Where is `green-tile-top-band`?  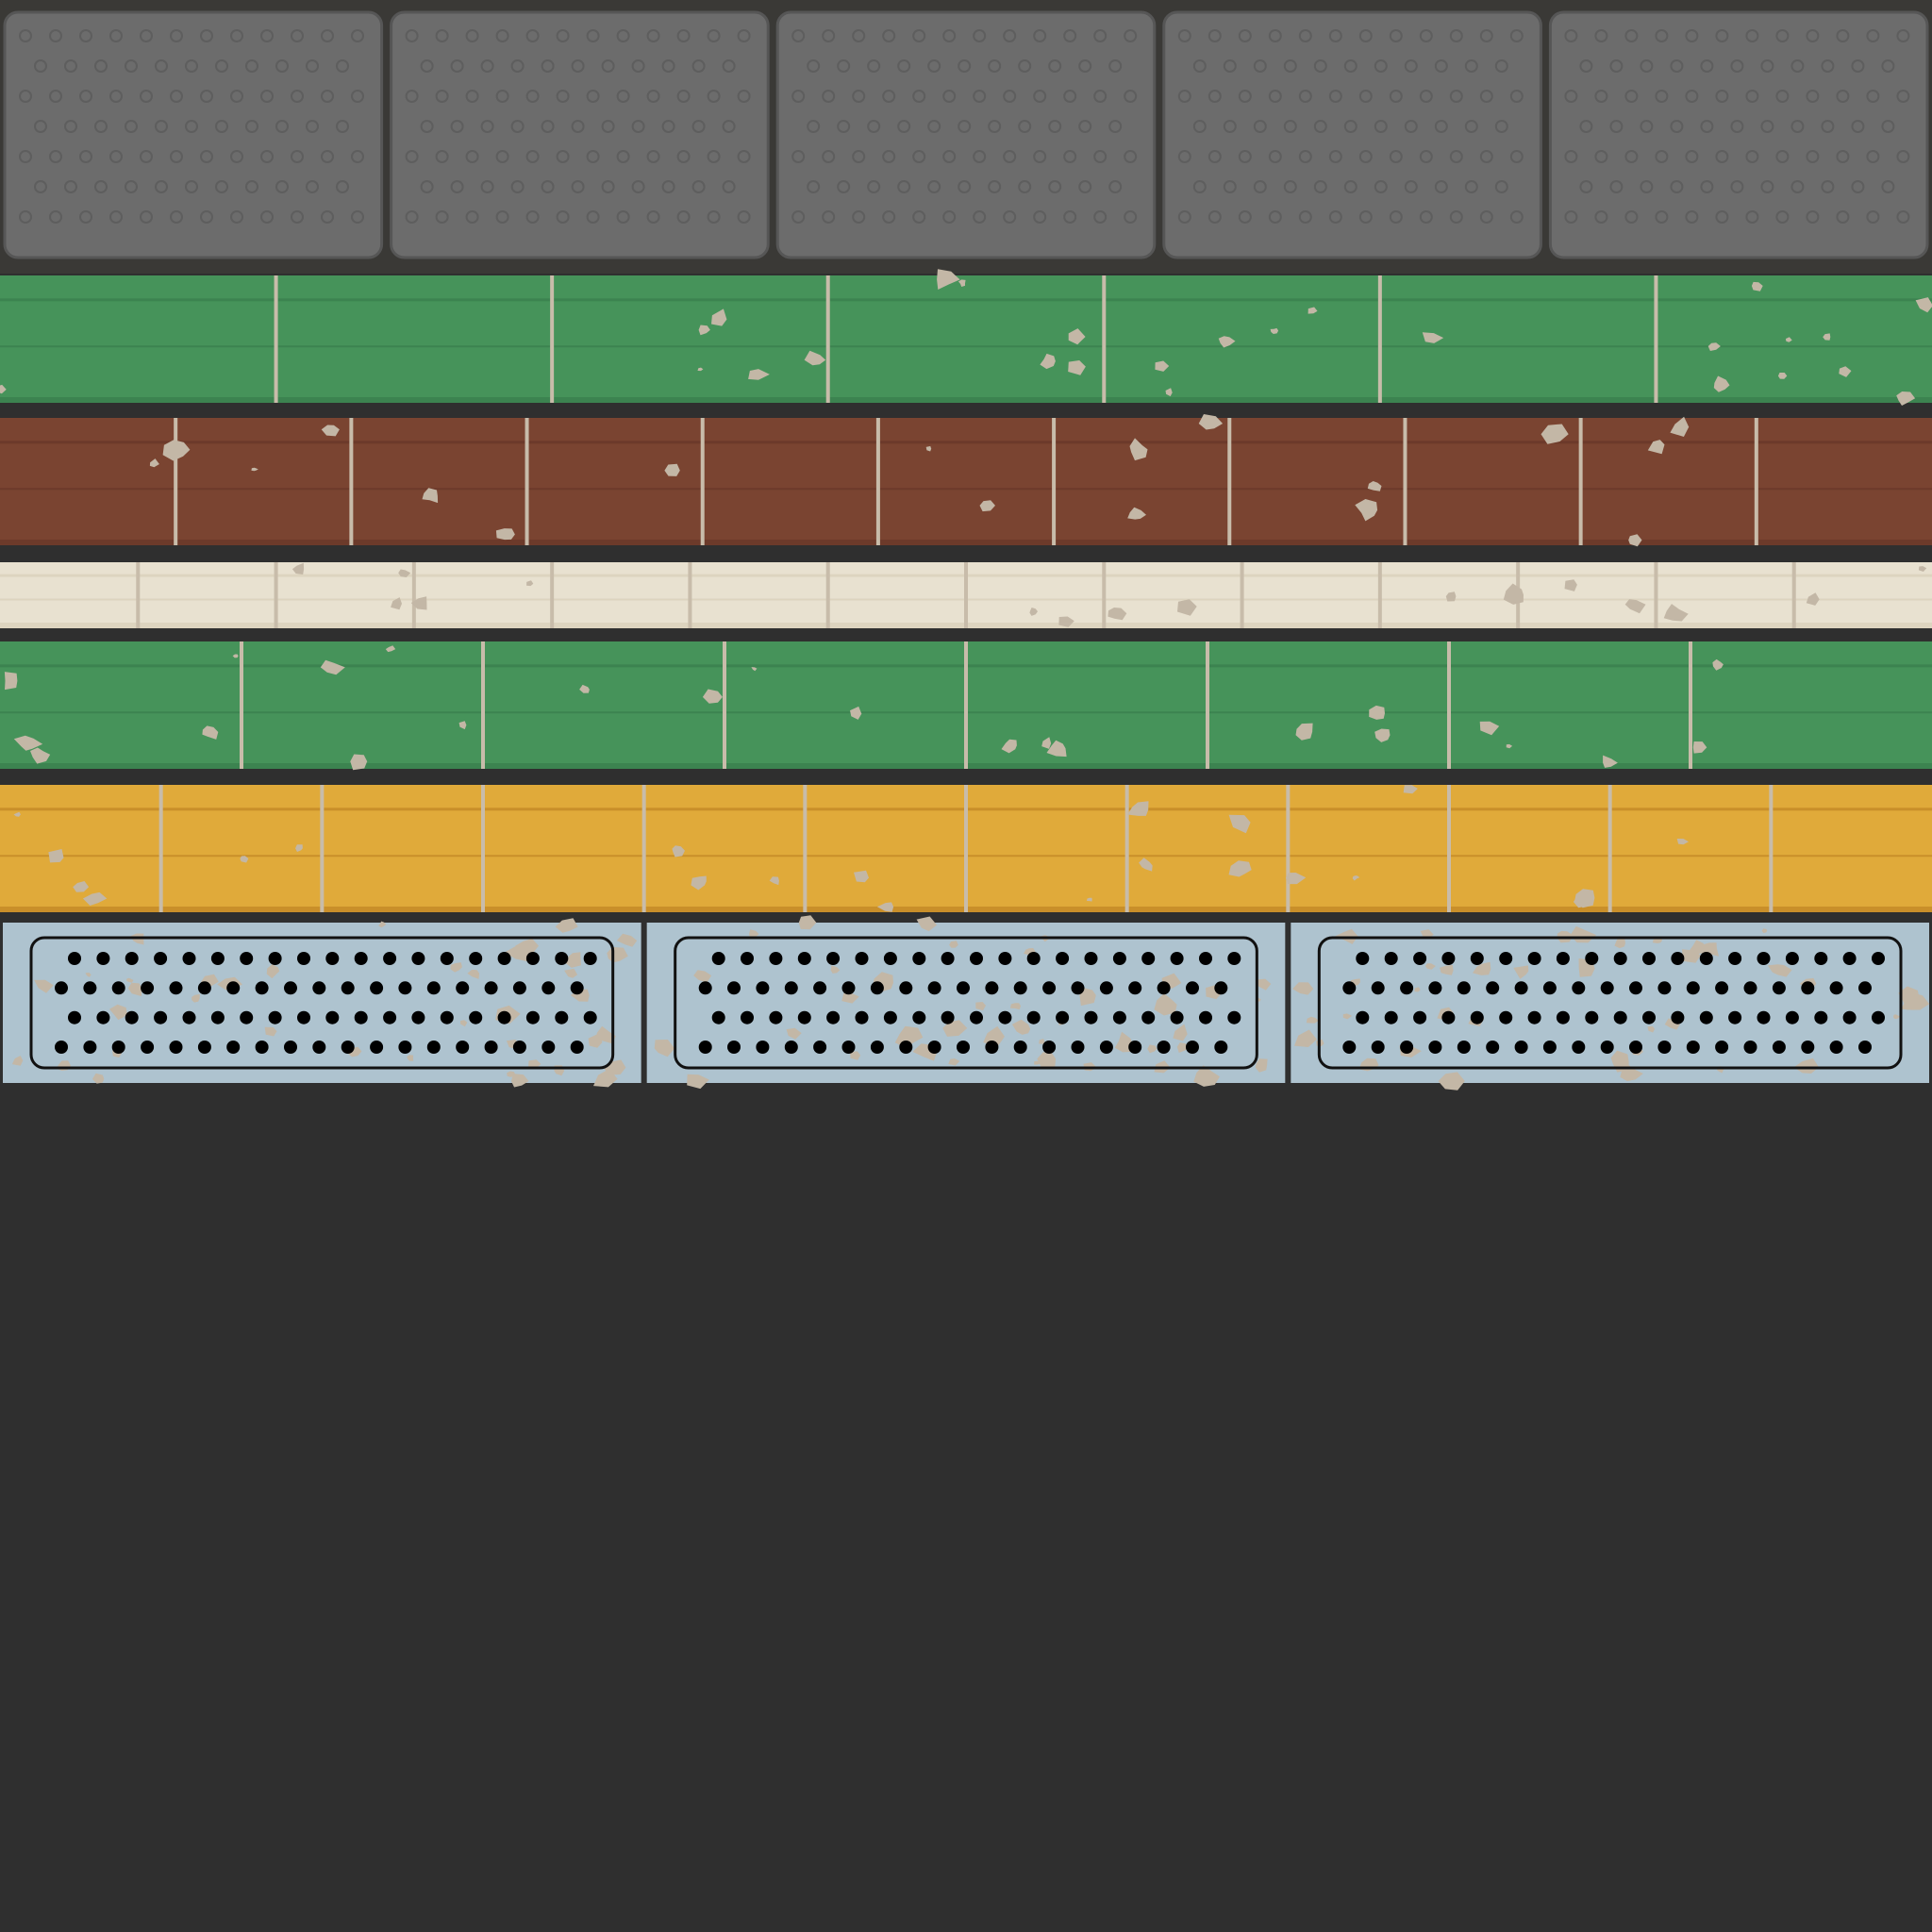 green-tile-top-band is located at coordinates (966, 347).